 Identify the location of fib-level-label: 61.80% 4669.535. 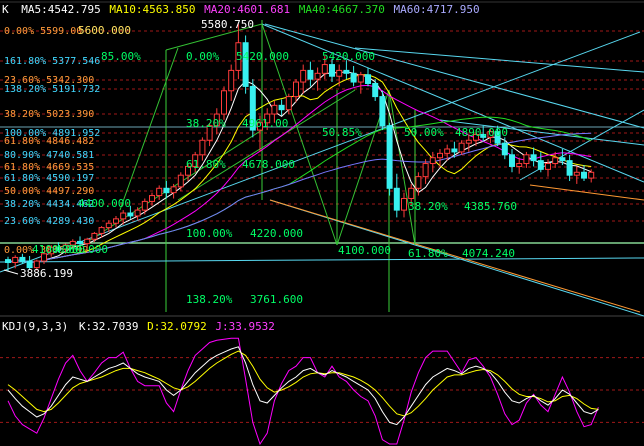
(49, 167).